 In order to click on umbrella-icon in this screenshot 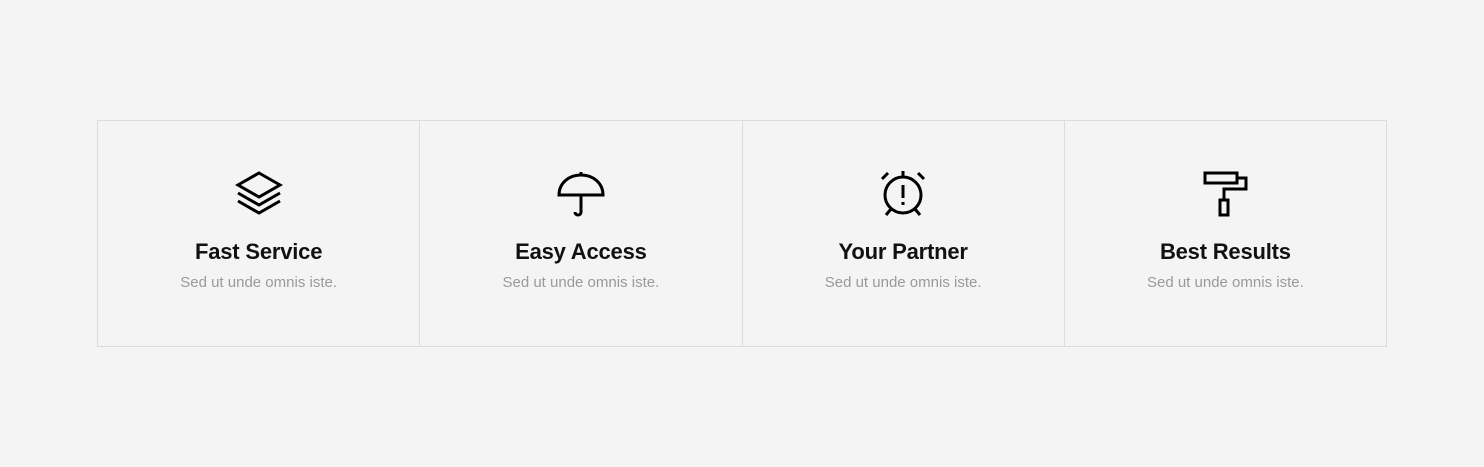, I will do `click(581, 194)`.